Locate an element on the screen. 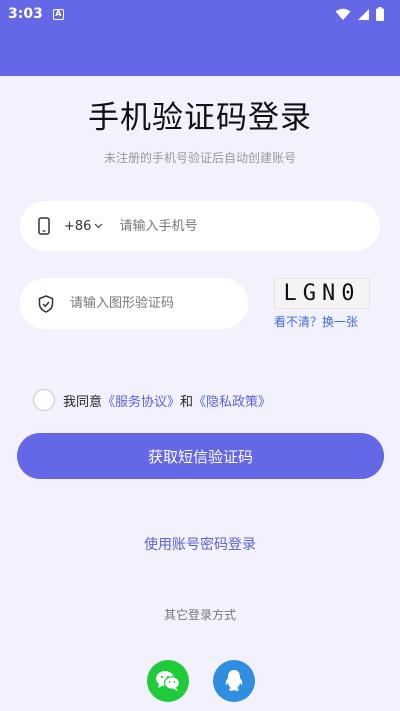 The width and height of the screenshot is (400, 711). qq-icon is located at coordinates (234, 680).